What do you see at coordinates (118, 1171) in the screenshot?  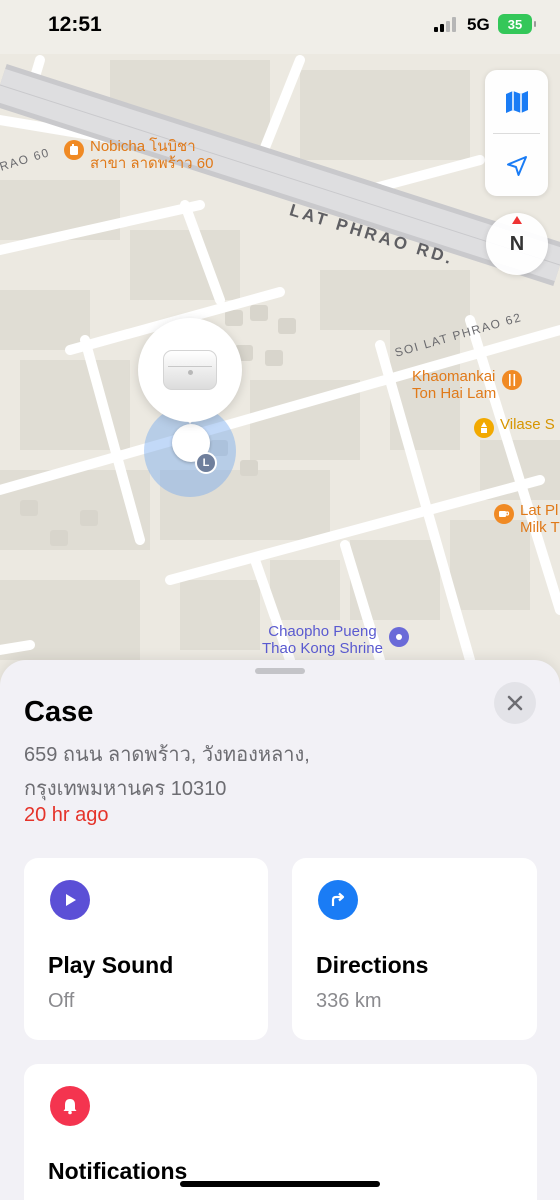 I see `notifications-title: Notifications` at bounding box center [118, 1171].